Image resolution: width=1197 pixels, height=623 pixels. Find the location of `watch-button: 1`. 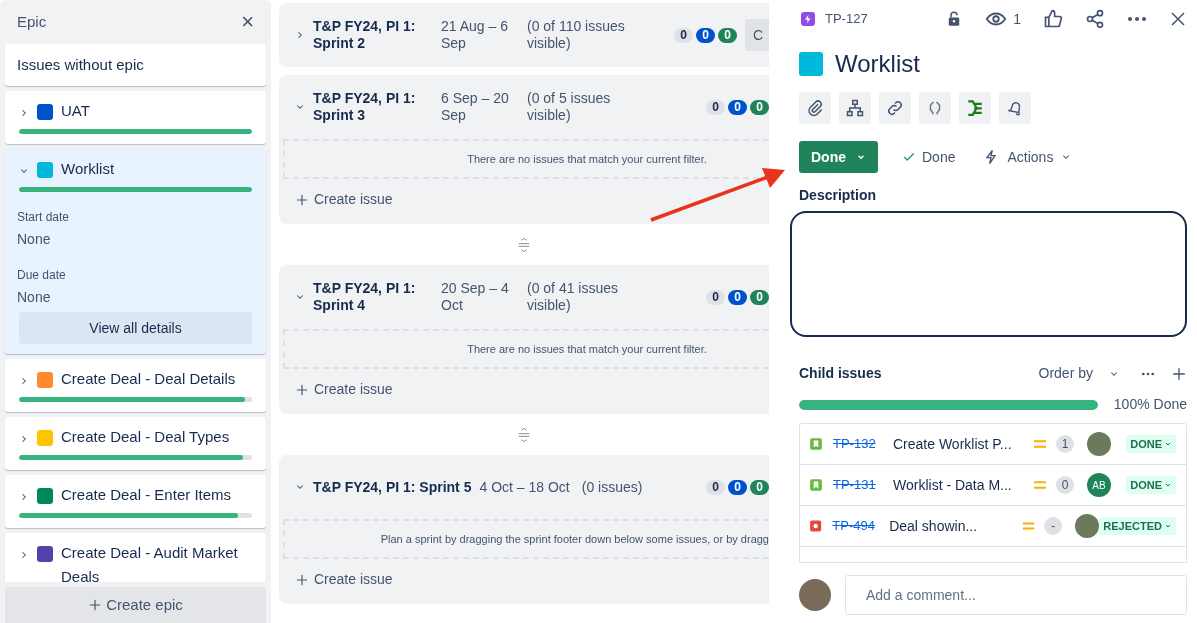

watch-button: 1 is located at coordinates (1003, 19).